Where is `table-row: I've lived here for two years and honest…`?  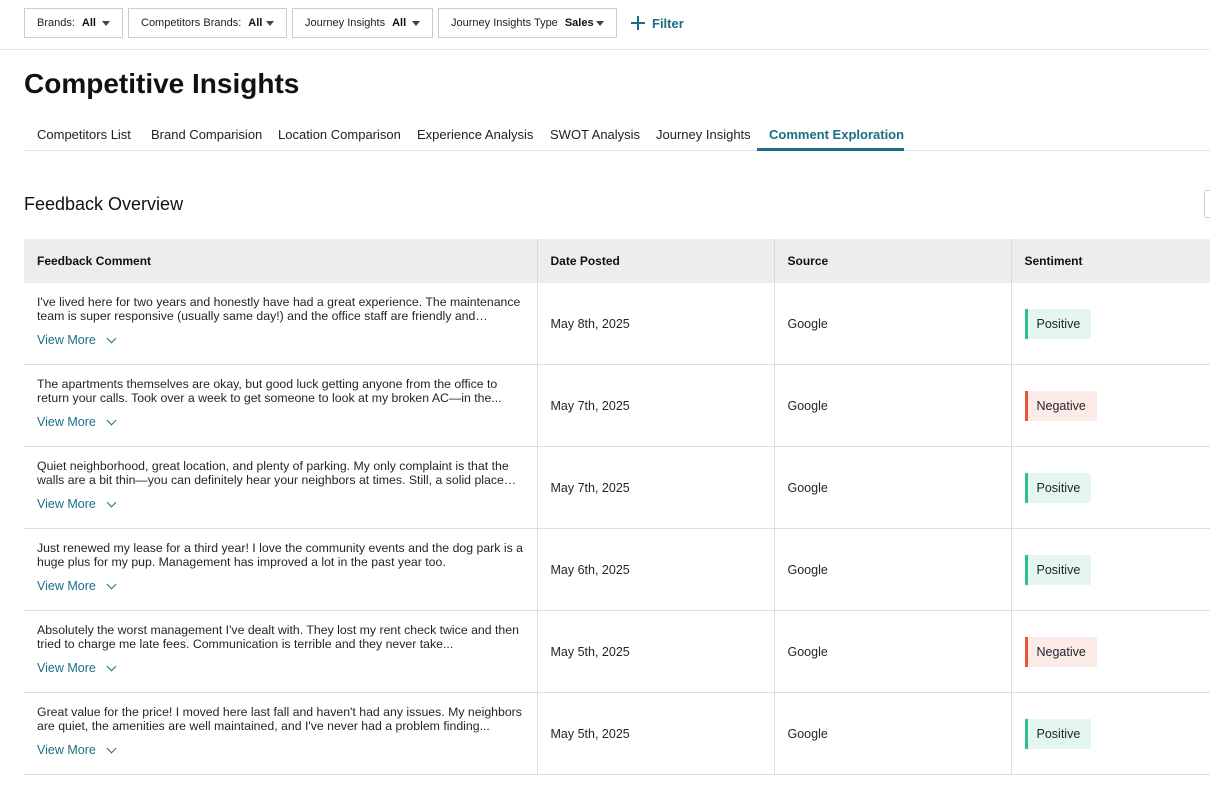 table-row: I've lived here for two years and honest… is located at coordinates (617, 324).